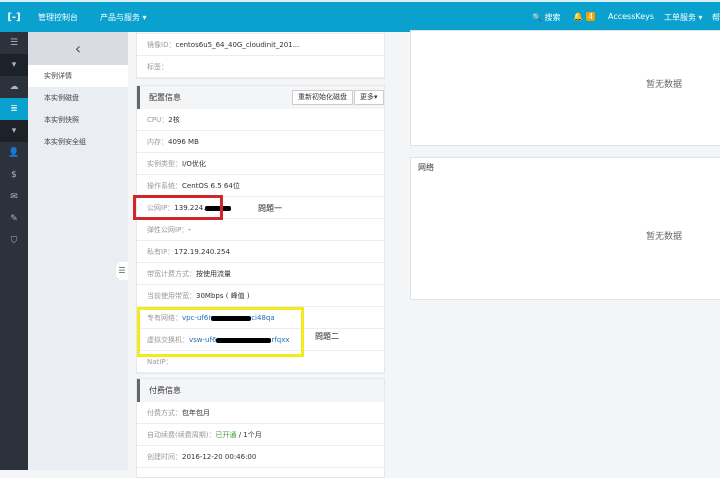 This screenshot has height=478, width=720. Describe the element at coordinates (260, 230) in the screenshot. I see `eip-row: 弹性公网IP：-` at that location.